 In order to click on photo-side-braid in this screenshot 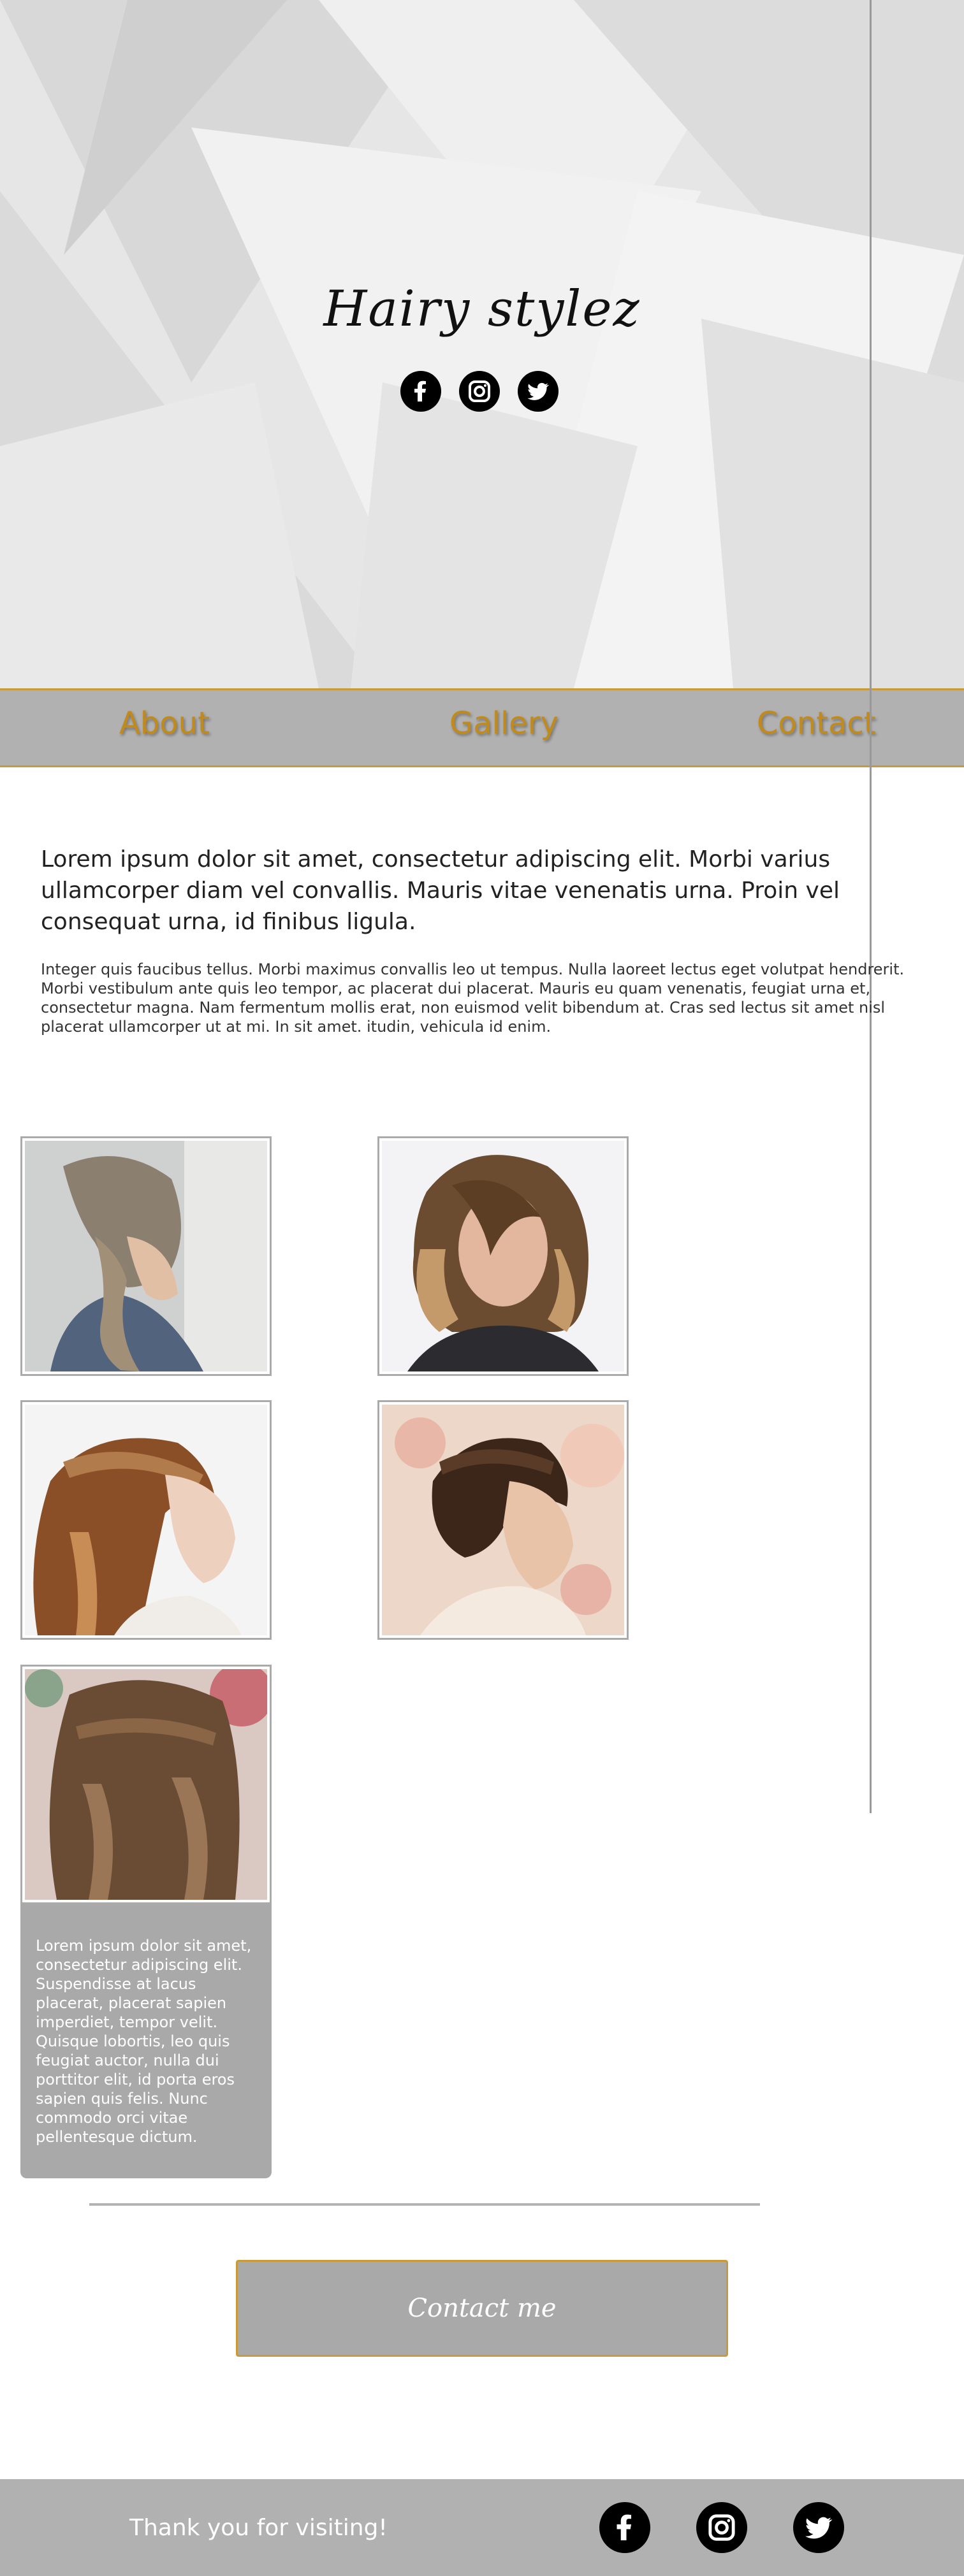, I will do `click(146, 1256)`.